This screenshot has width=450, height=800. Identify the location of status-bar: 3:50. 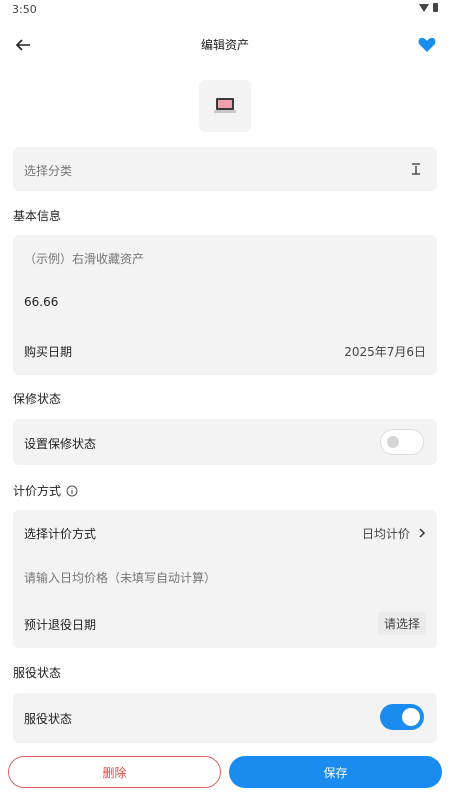
(225, 10).